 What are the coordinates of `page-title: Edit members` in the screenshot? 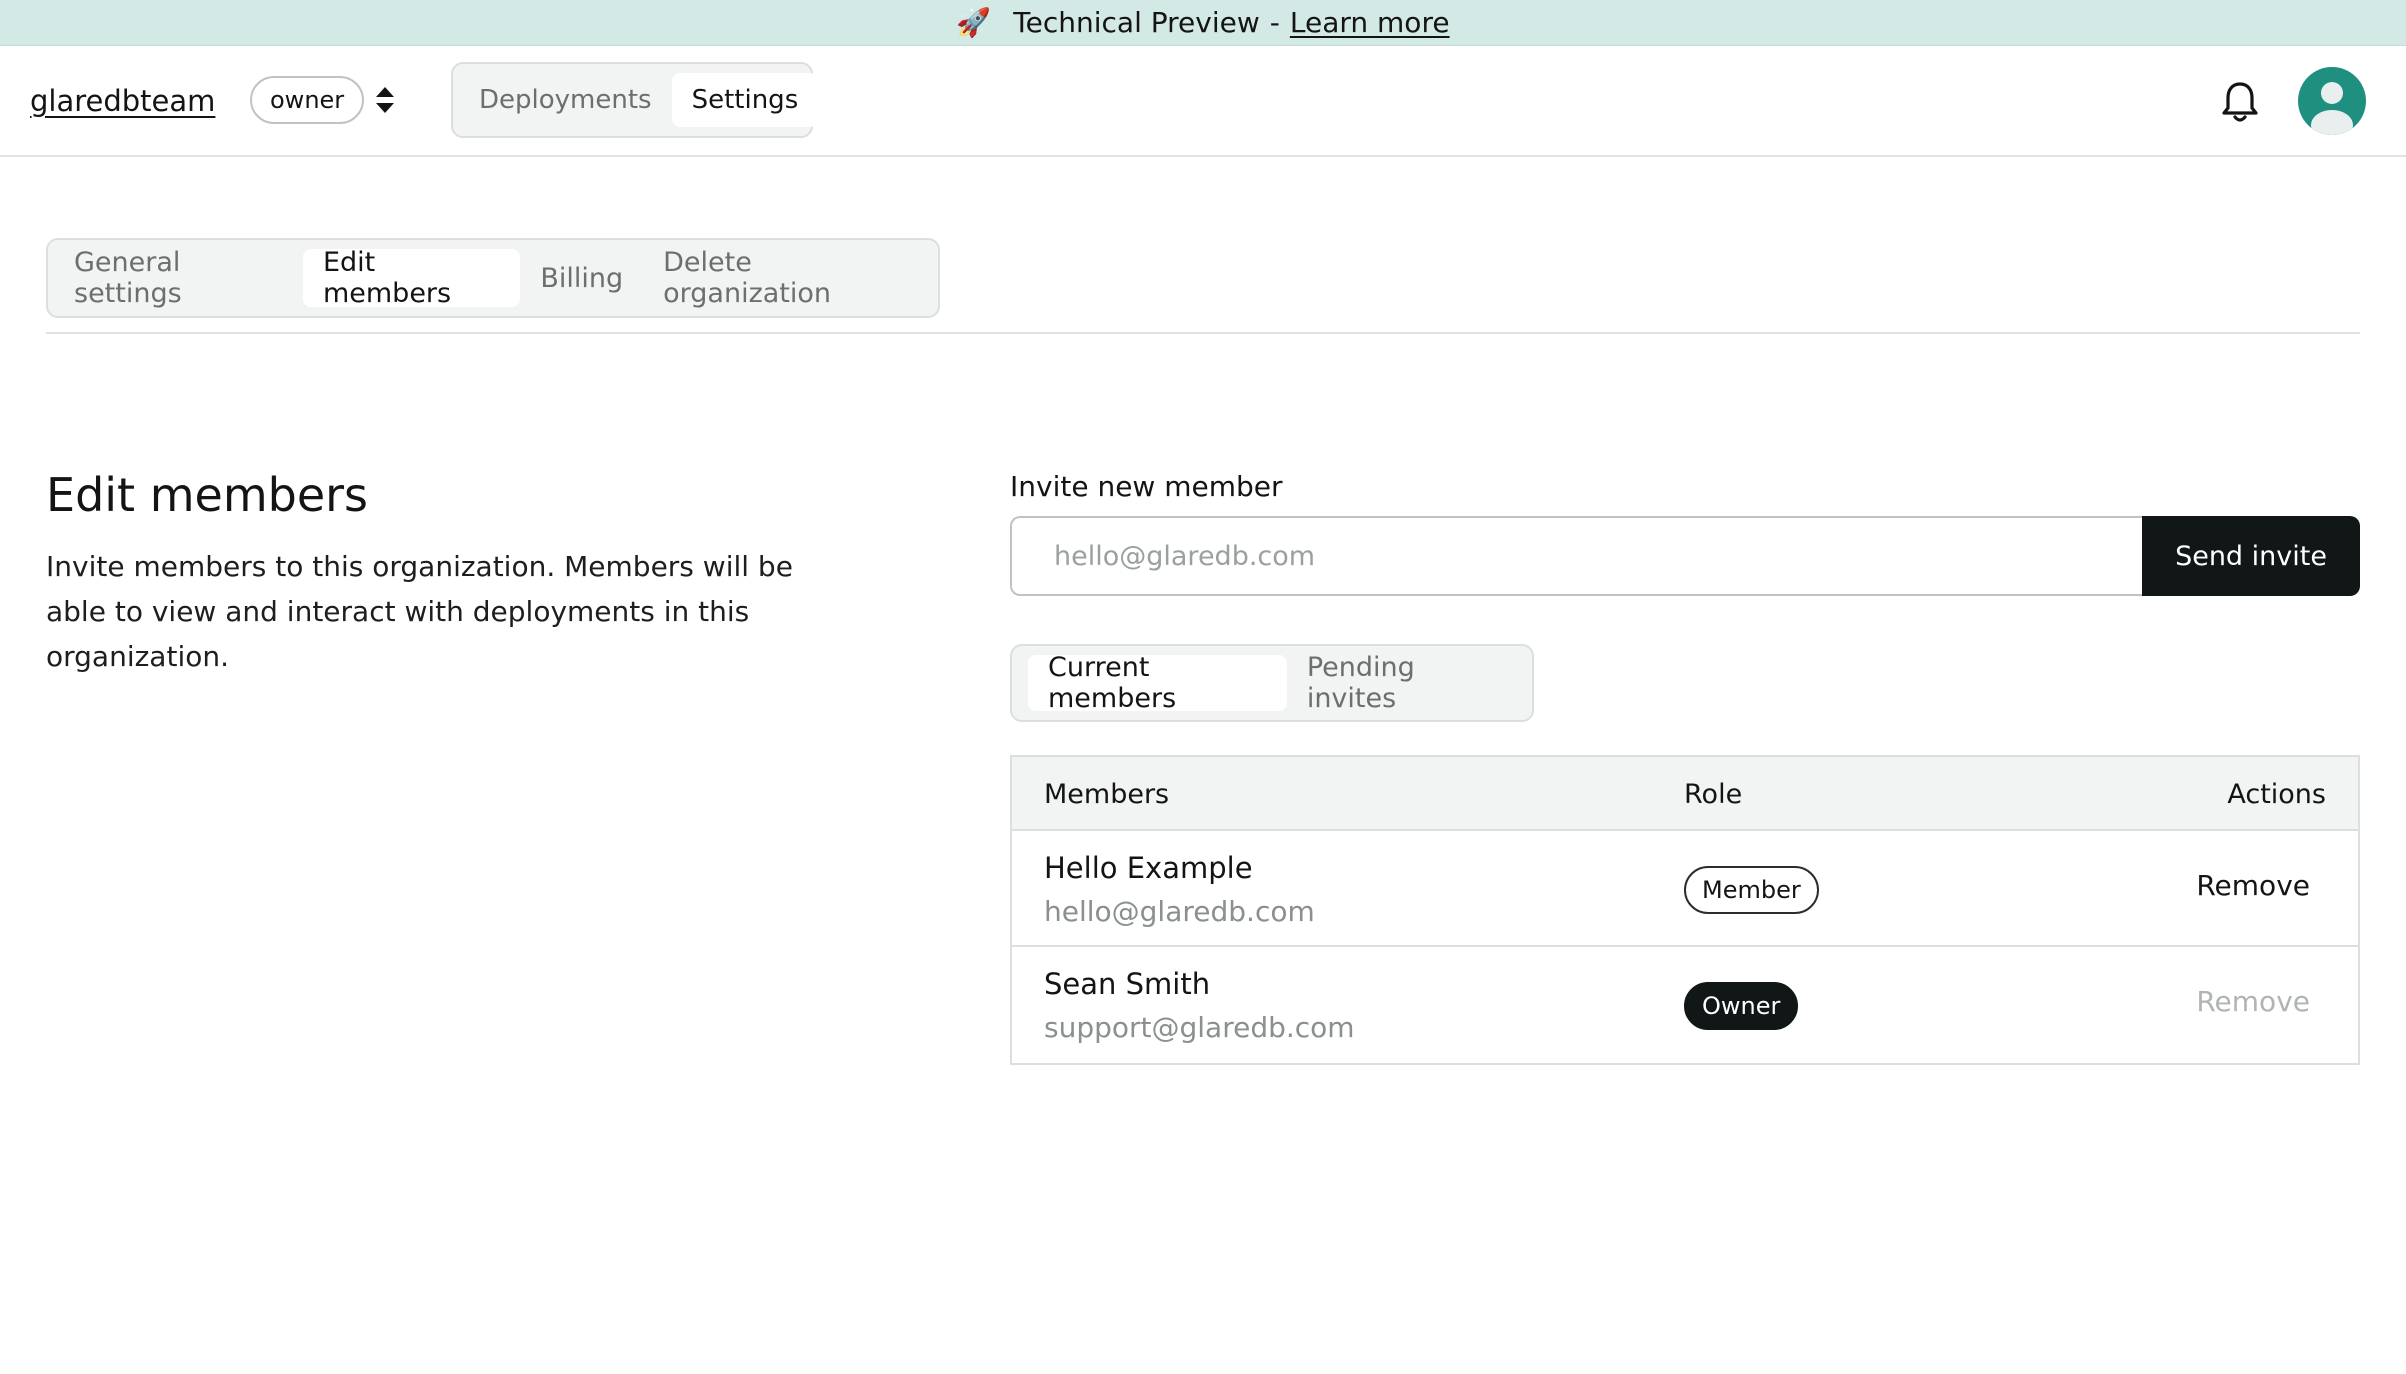 It's located at (207, 495).